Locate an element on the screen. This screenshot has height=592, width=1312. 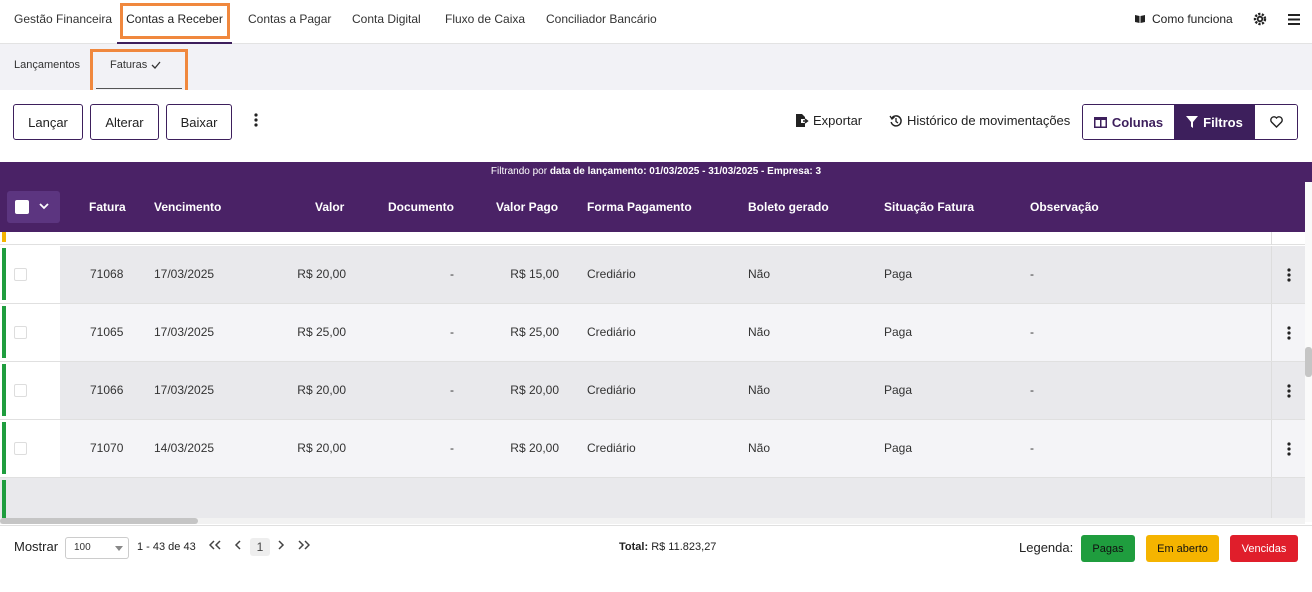
total-value: R$ 11.823,27 is located at coordinates (684, 547).